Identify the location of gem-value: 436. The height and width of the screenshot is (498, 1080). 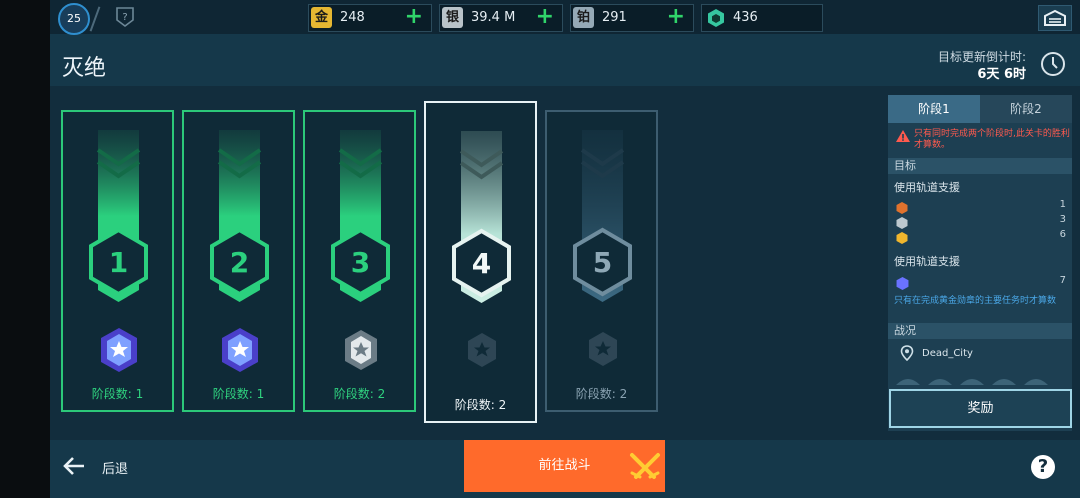
(745, 17).